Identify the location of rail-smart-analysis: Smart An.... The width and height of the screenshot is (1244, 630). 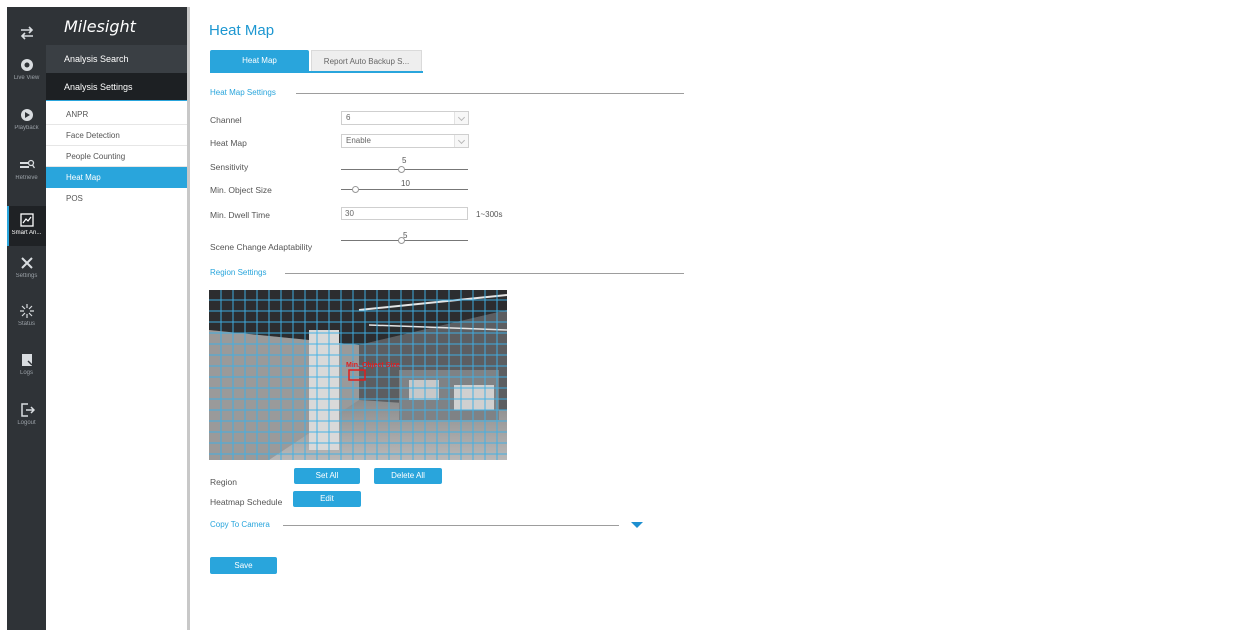
(26, 226).